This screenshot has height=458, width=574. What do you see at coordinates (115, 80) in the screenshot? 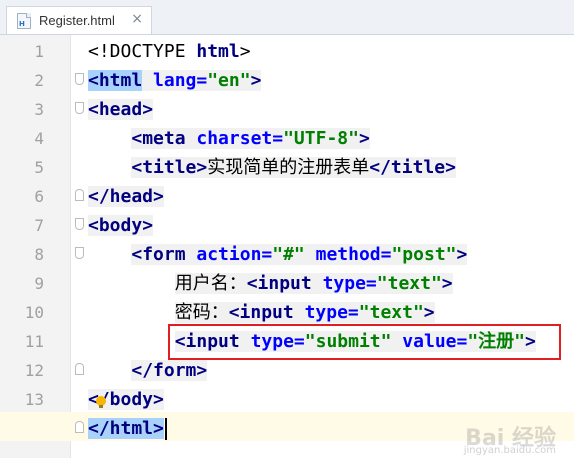
I see `html-open-tag: <html` at bounding box center [115, 80].